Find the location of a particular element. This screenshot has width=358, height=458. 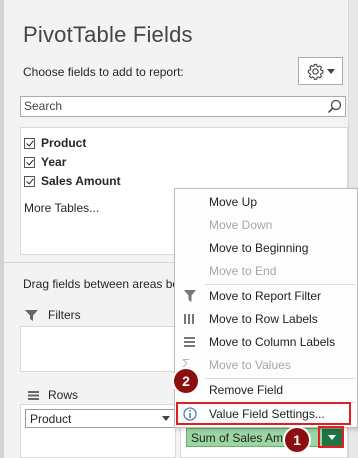

menu-item-move-to-values: Σ Move to Values is located at coordinates (266, 365).